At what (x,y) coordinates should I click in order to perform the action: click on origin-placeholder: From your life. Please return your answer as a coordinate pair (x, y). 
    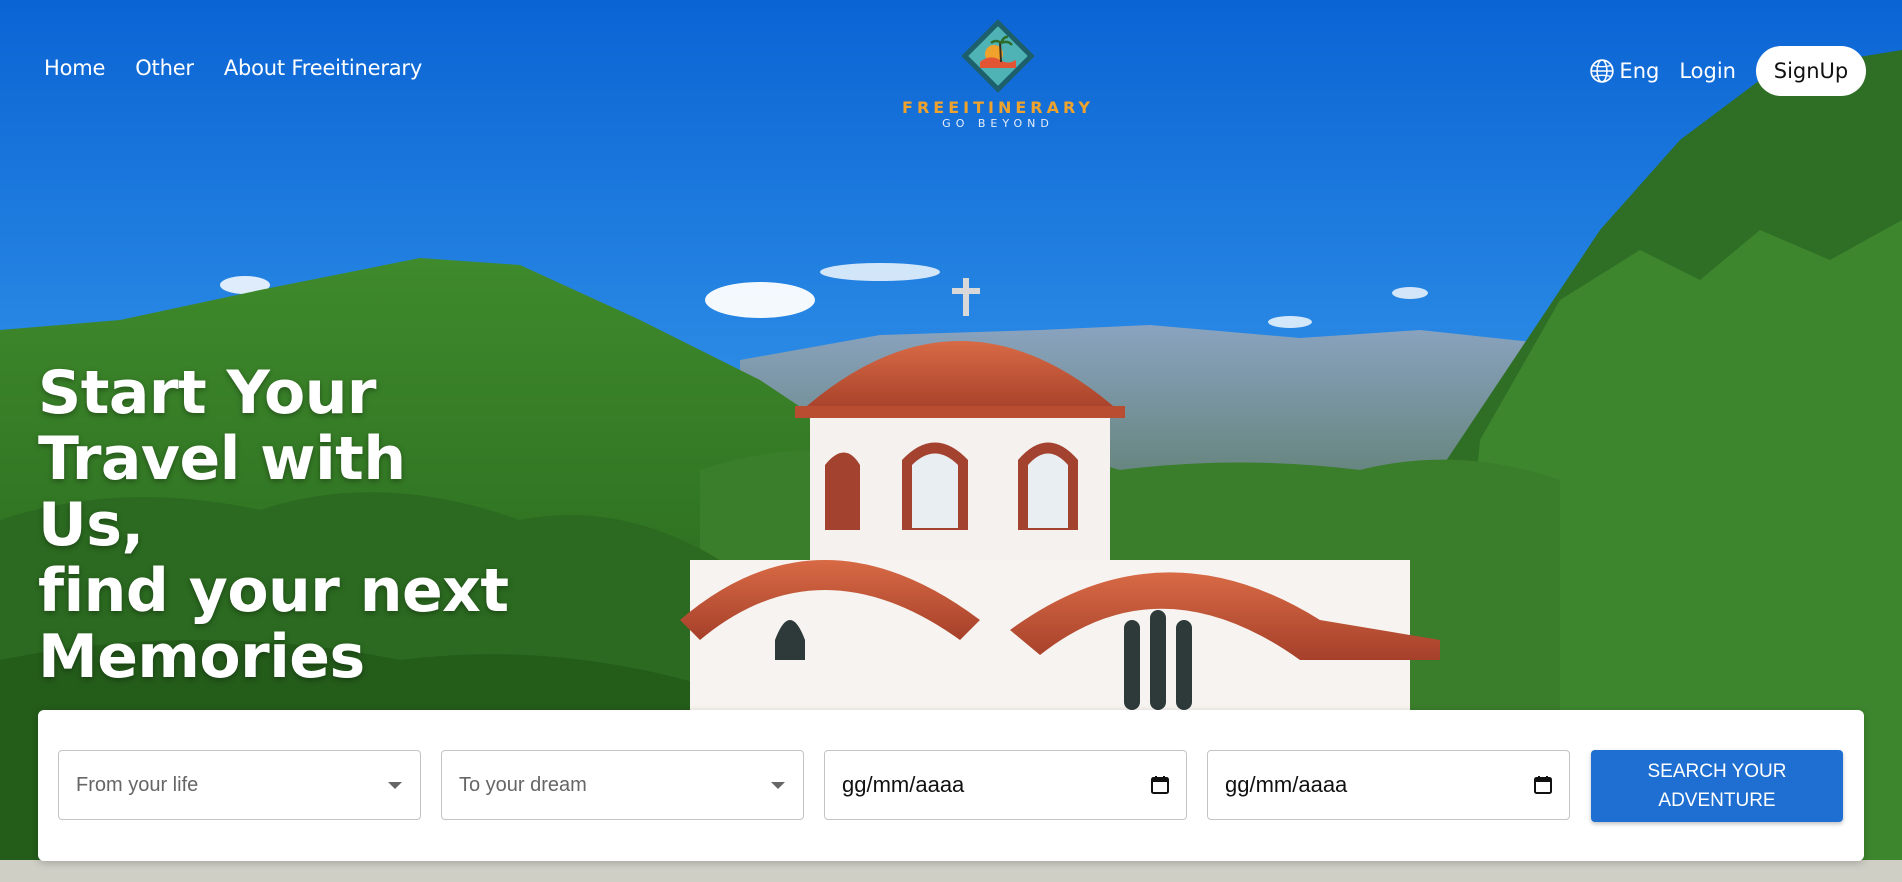
    Looking at the image, I should click on (137, 784).